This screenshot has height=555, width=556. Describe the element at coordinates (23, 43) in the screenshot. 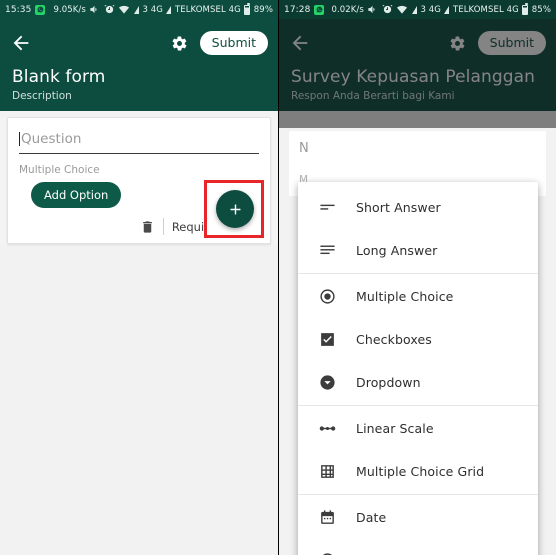

I see `back-arrow-icon` at that location.